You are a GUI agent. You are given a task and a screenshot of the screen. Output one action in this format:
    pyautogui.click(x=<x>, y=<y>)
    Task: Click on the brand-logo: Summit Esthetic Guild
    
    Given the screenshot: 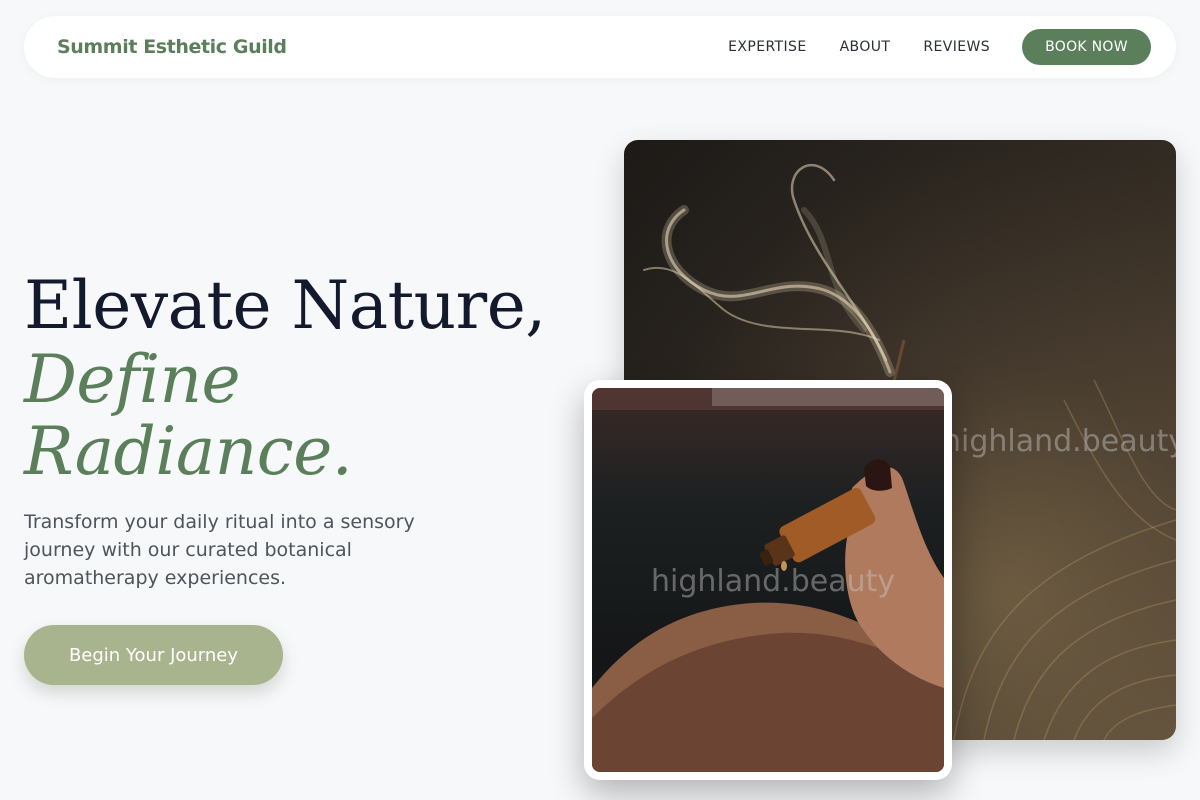 What is the action you would take?
    pyautogui.click(x=172, y=47)
    